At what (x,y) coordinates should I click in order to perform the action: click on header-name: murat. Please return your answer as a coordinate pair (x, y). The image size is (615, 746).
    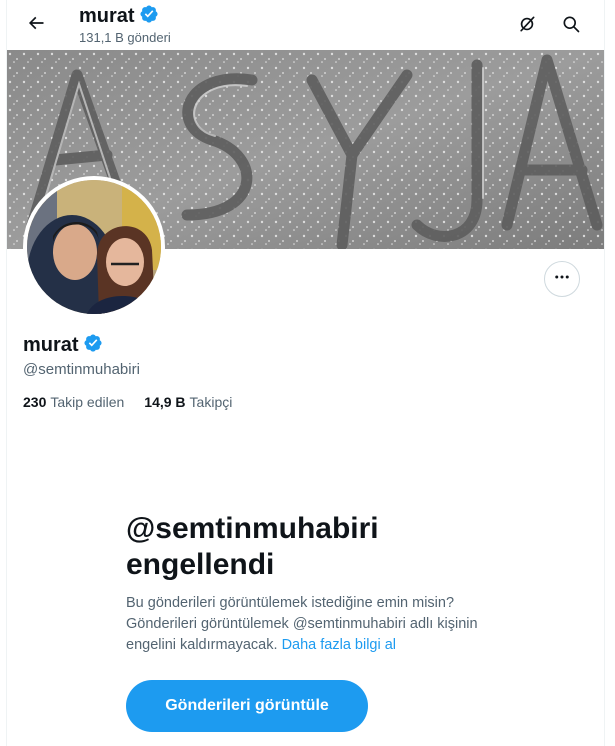
    Looking at the image, I should click on (107, 16).